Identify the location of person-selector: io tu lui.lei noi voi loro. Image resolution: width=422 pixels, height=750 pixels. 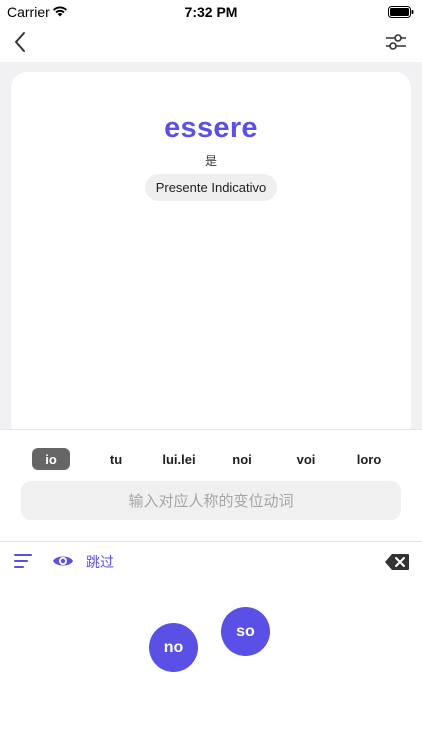
(211, 459).